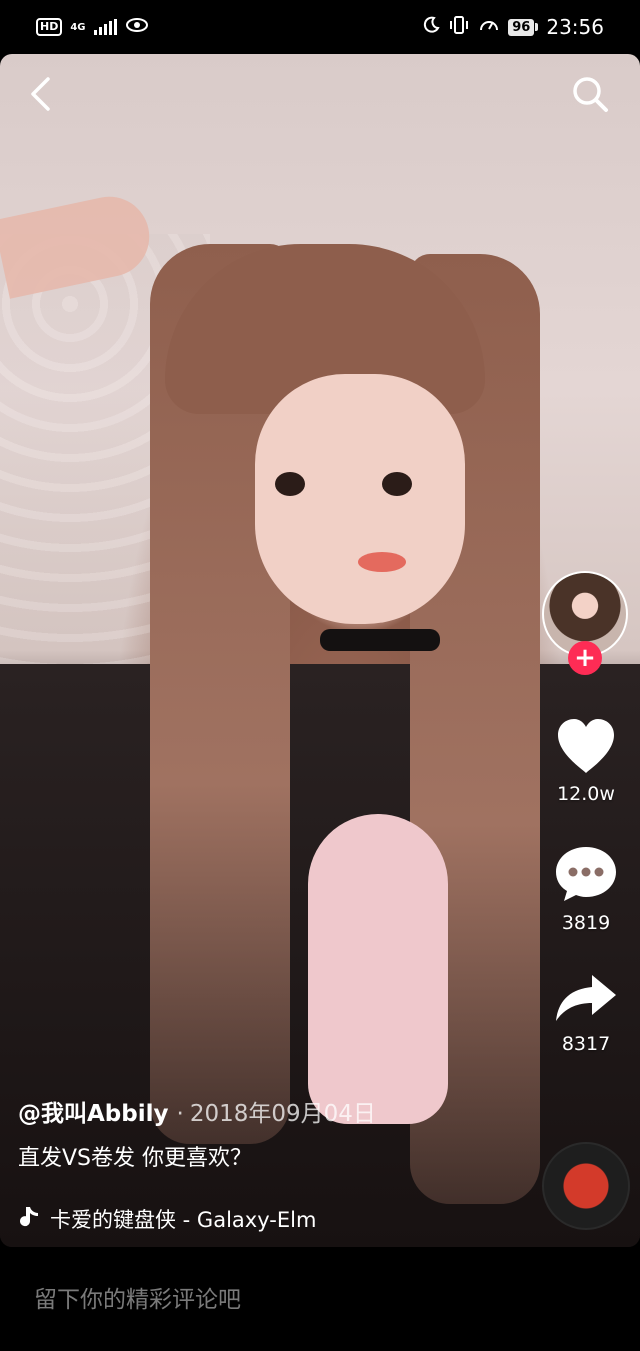  Describe the element at coordinates (137, 27) in the screenshot. I see `eye-icon` at that location.